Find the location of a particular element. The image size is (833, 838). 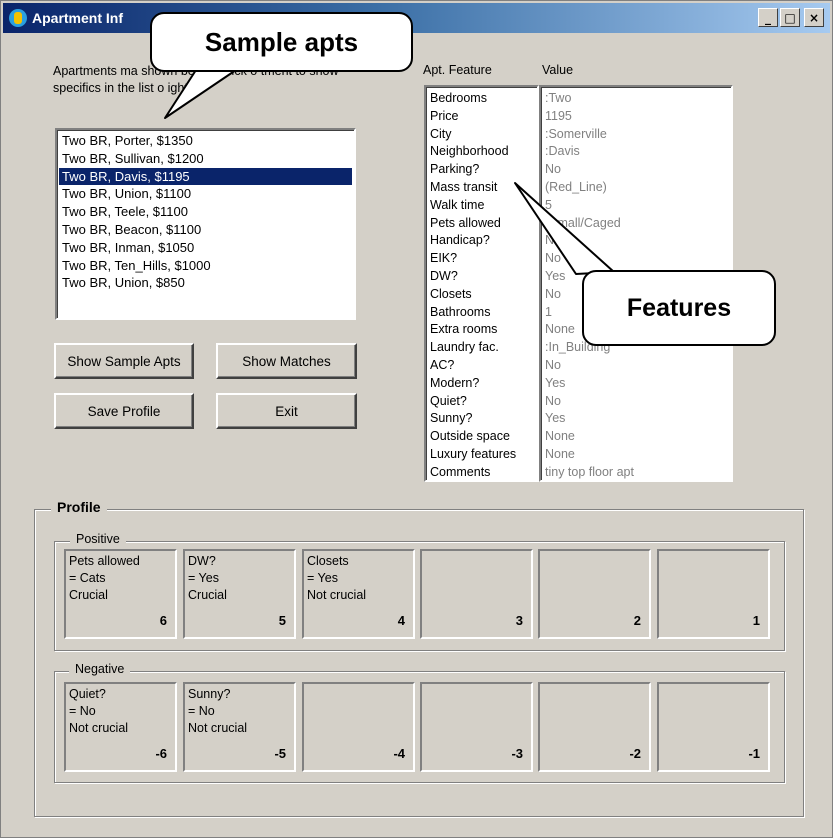

minimize-button: _ is located at coordinates (768, 17).